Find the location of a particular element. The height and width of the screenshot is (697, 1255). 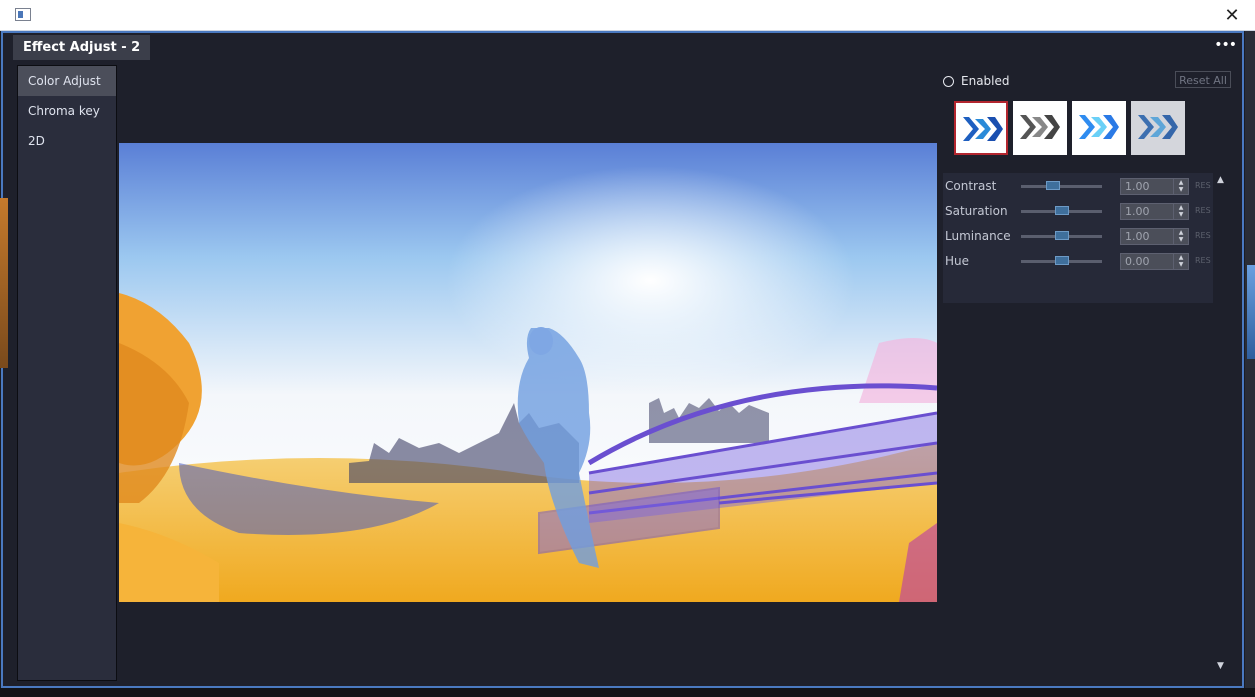

preset-muted-icon is located at coordinates (1158, 127).